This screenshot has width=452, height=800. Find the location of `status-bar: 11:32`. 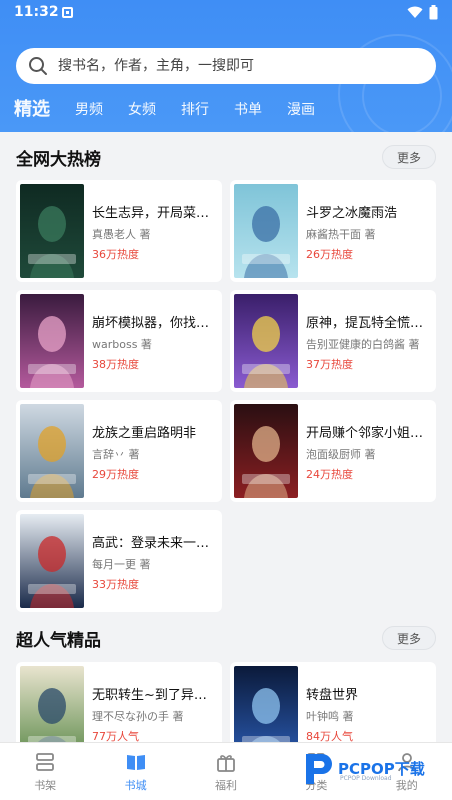

status-bar: 11:32 is located at coordinates (226, 13).